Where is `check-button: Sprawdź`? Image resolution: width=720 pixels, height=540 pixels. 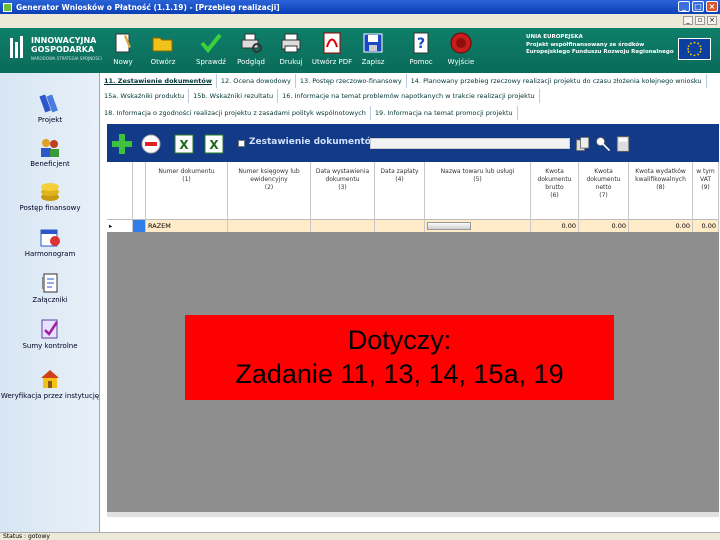 check-button: Sprawdź is located at coordinates (211, 48).